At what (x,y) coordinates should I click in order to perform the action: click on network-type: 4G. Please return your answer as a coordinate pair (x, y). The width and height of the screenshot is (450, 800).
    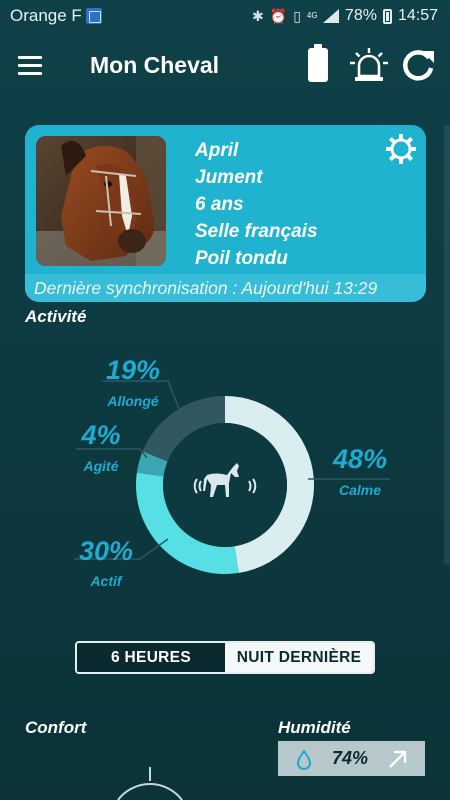
    Looking at the image, I should click on (312, 15).